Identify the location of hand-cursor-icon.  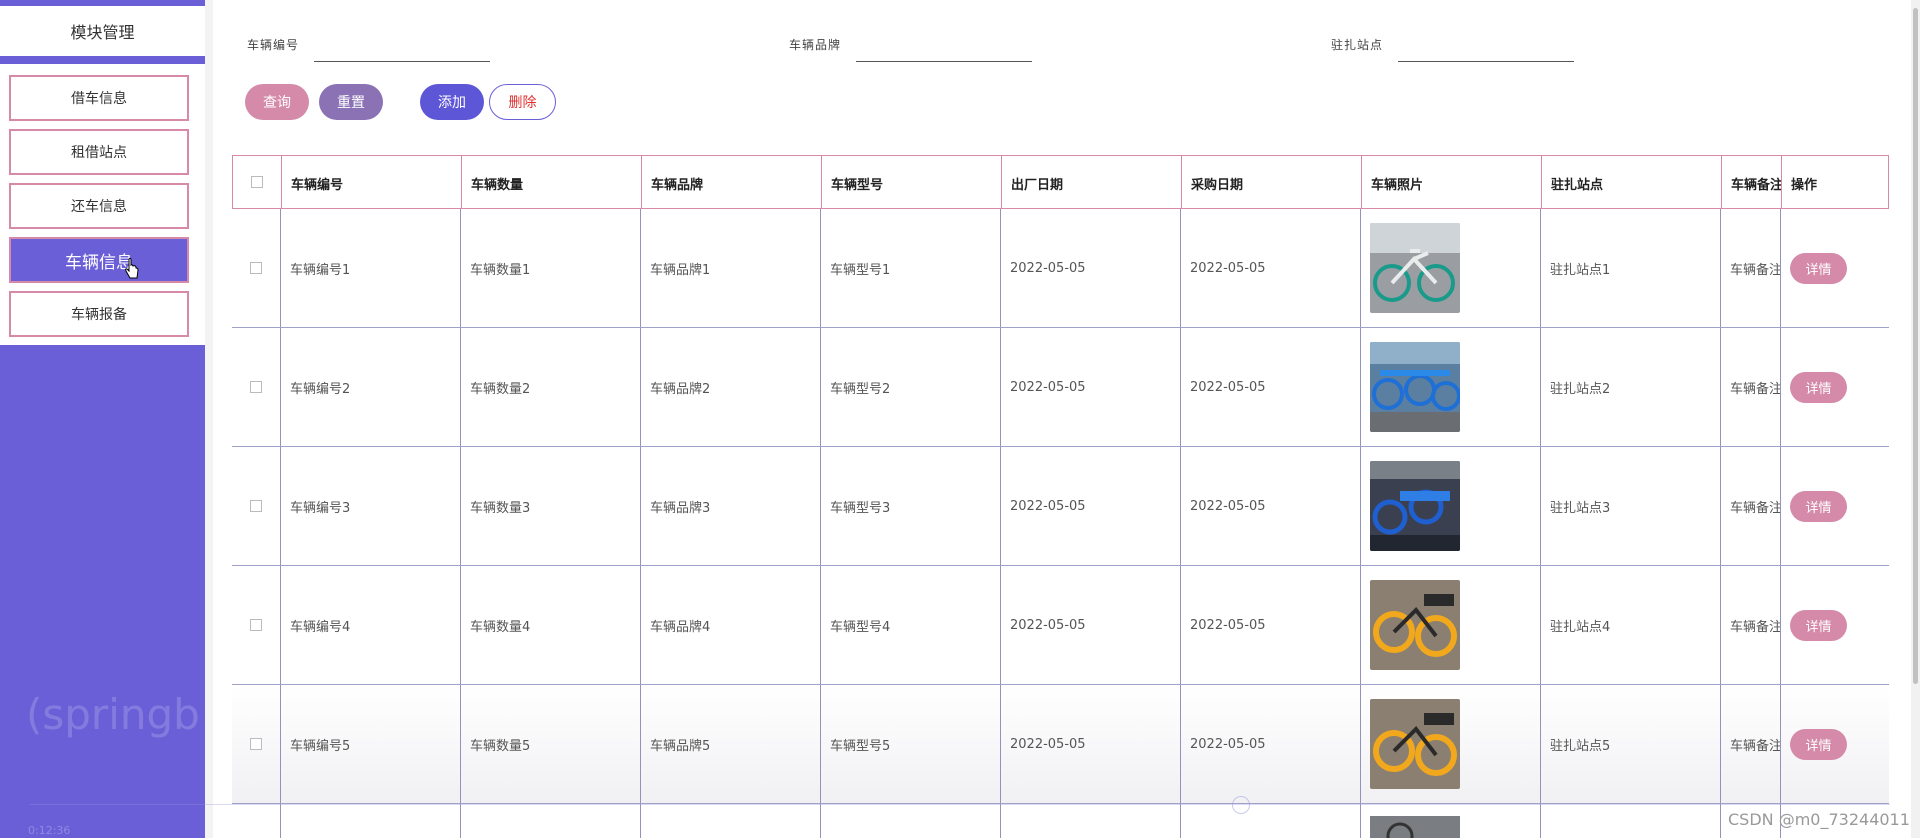
(132, 268).